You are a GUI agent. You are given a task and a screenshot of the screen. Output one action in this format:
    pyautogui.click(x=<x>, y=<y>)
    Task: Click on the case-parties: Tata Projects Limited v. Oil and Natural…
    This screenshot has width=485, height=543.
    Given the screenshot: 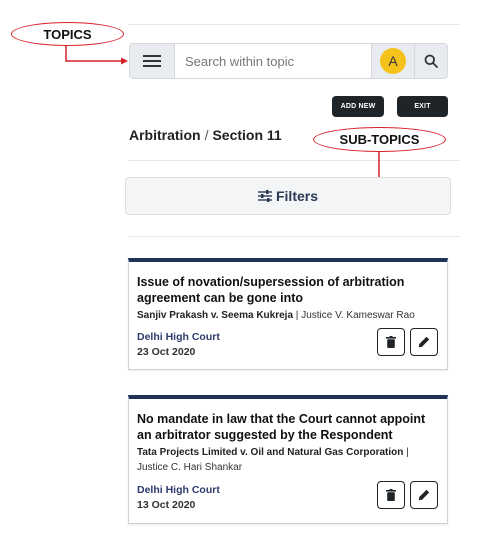 What is the action you would take?
    pyautogui.click(x=288, y=460)
    